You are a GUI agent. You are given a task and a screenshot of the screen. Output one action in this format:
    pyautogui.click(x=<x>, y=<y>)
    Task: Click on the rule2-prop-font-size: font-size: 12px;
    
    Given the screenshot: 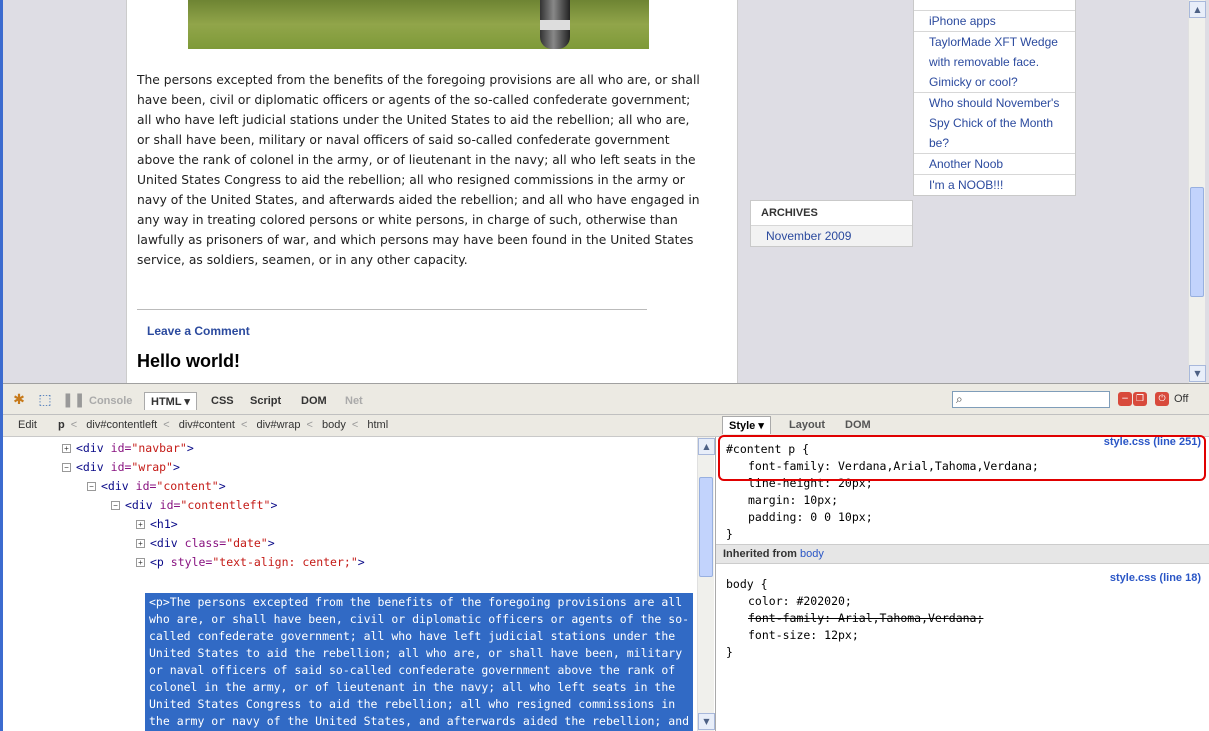 What is the action you would take?
    pyautogui.click(x=854, y=635)
    